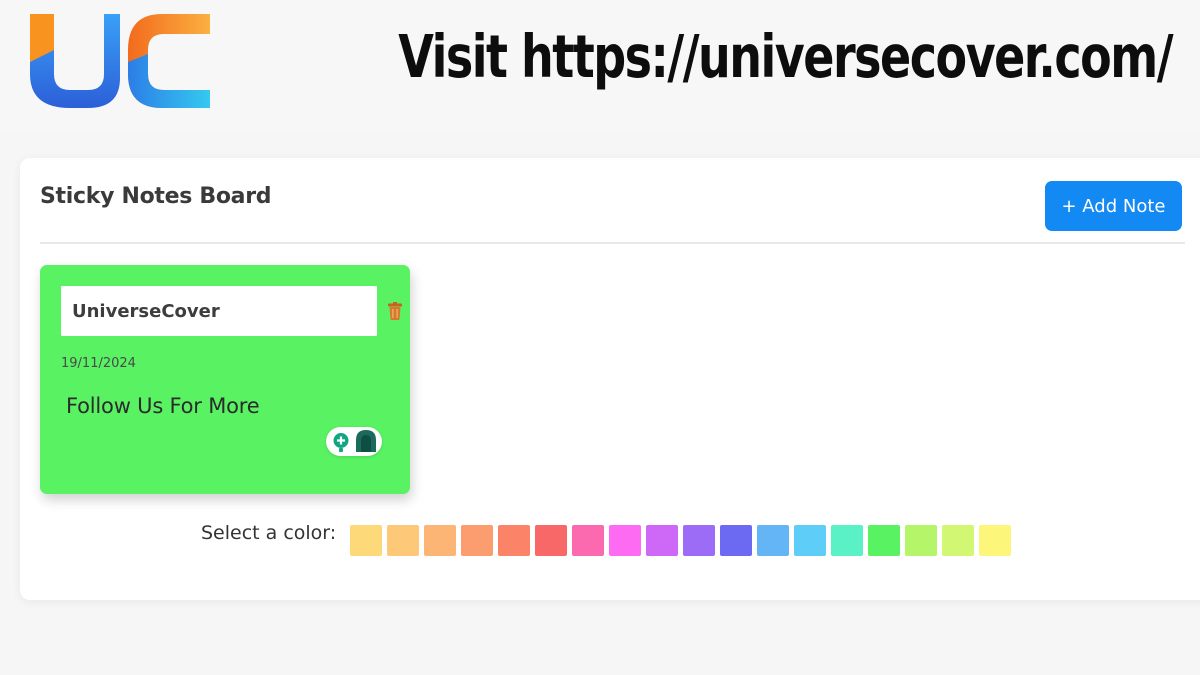 This screenshot has width=1200, height=675. What do you see at coordinates (680, 540) in the screenshot?
I see `color-swatches` at bounding box center [680, 540].